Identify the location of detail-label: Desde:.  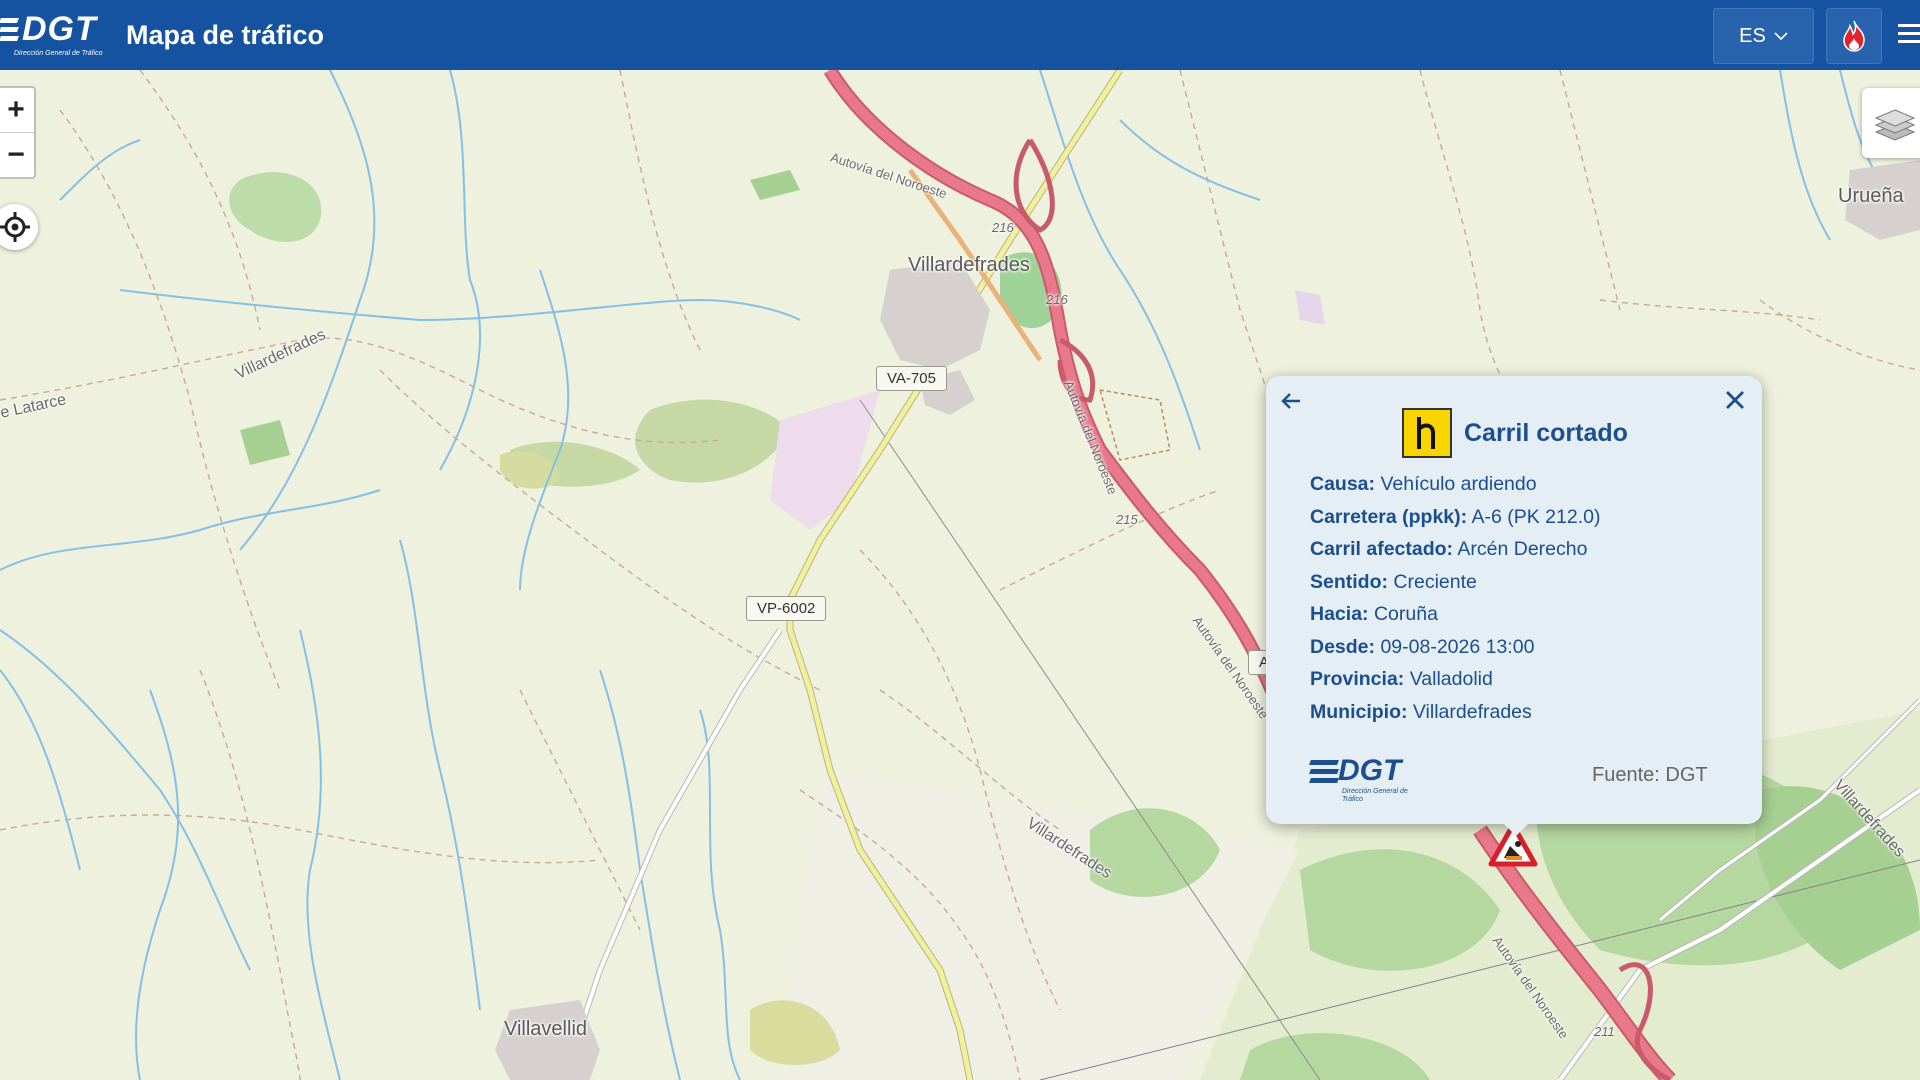
(1343, 646).